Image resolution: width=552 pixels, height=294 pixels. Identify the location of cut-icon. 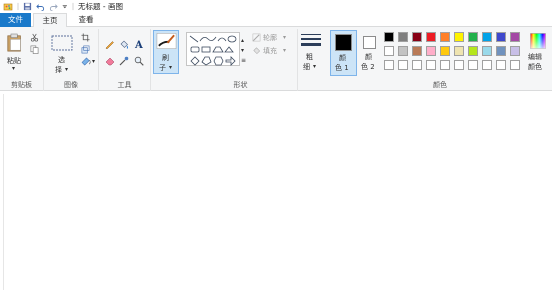
(34, 37).